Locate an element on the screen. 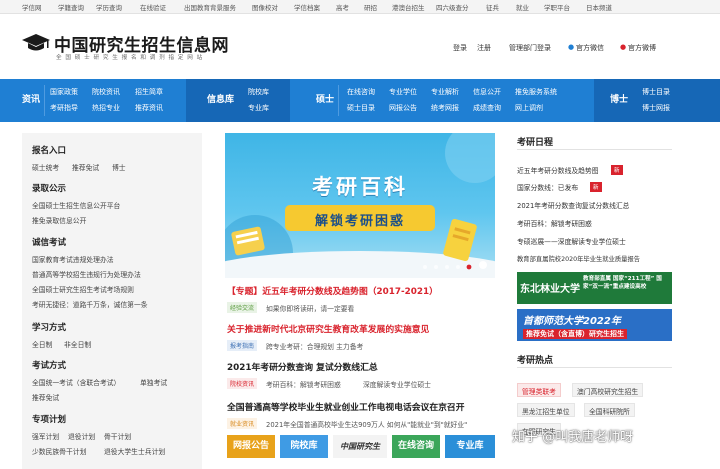 Image resolution: width=720 pixels, height=469 pixels. sidebar-link: 普通高等学校招生违规行为处理办法 is located at coordinates (86, 274).